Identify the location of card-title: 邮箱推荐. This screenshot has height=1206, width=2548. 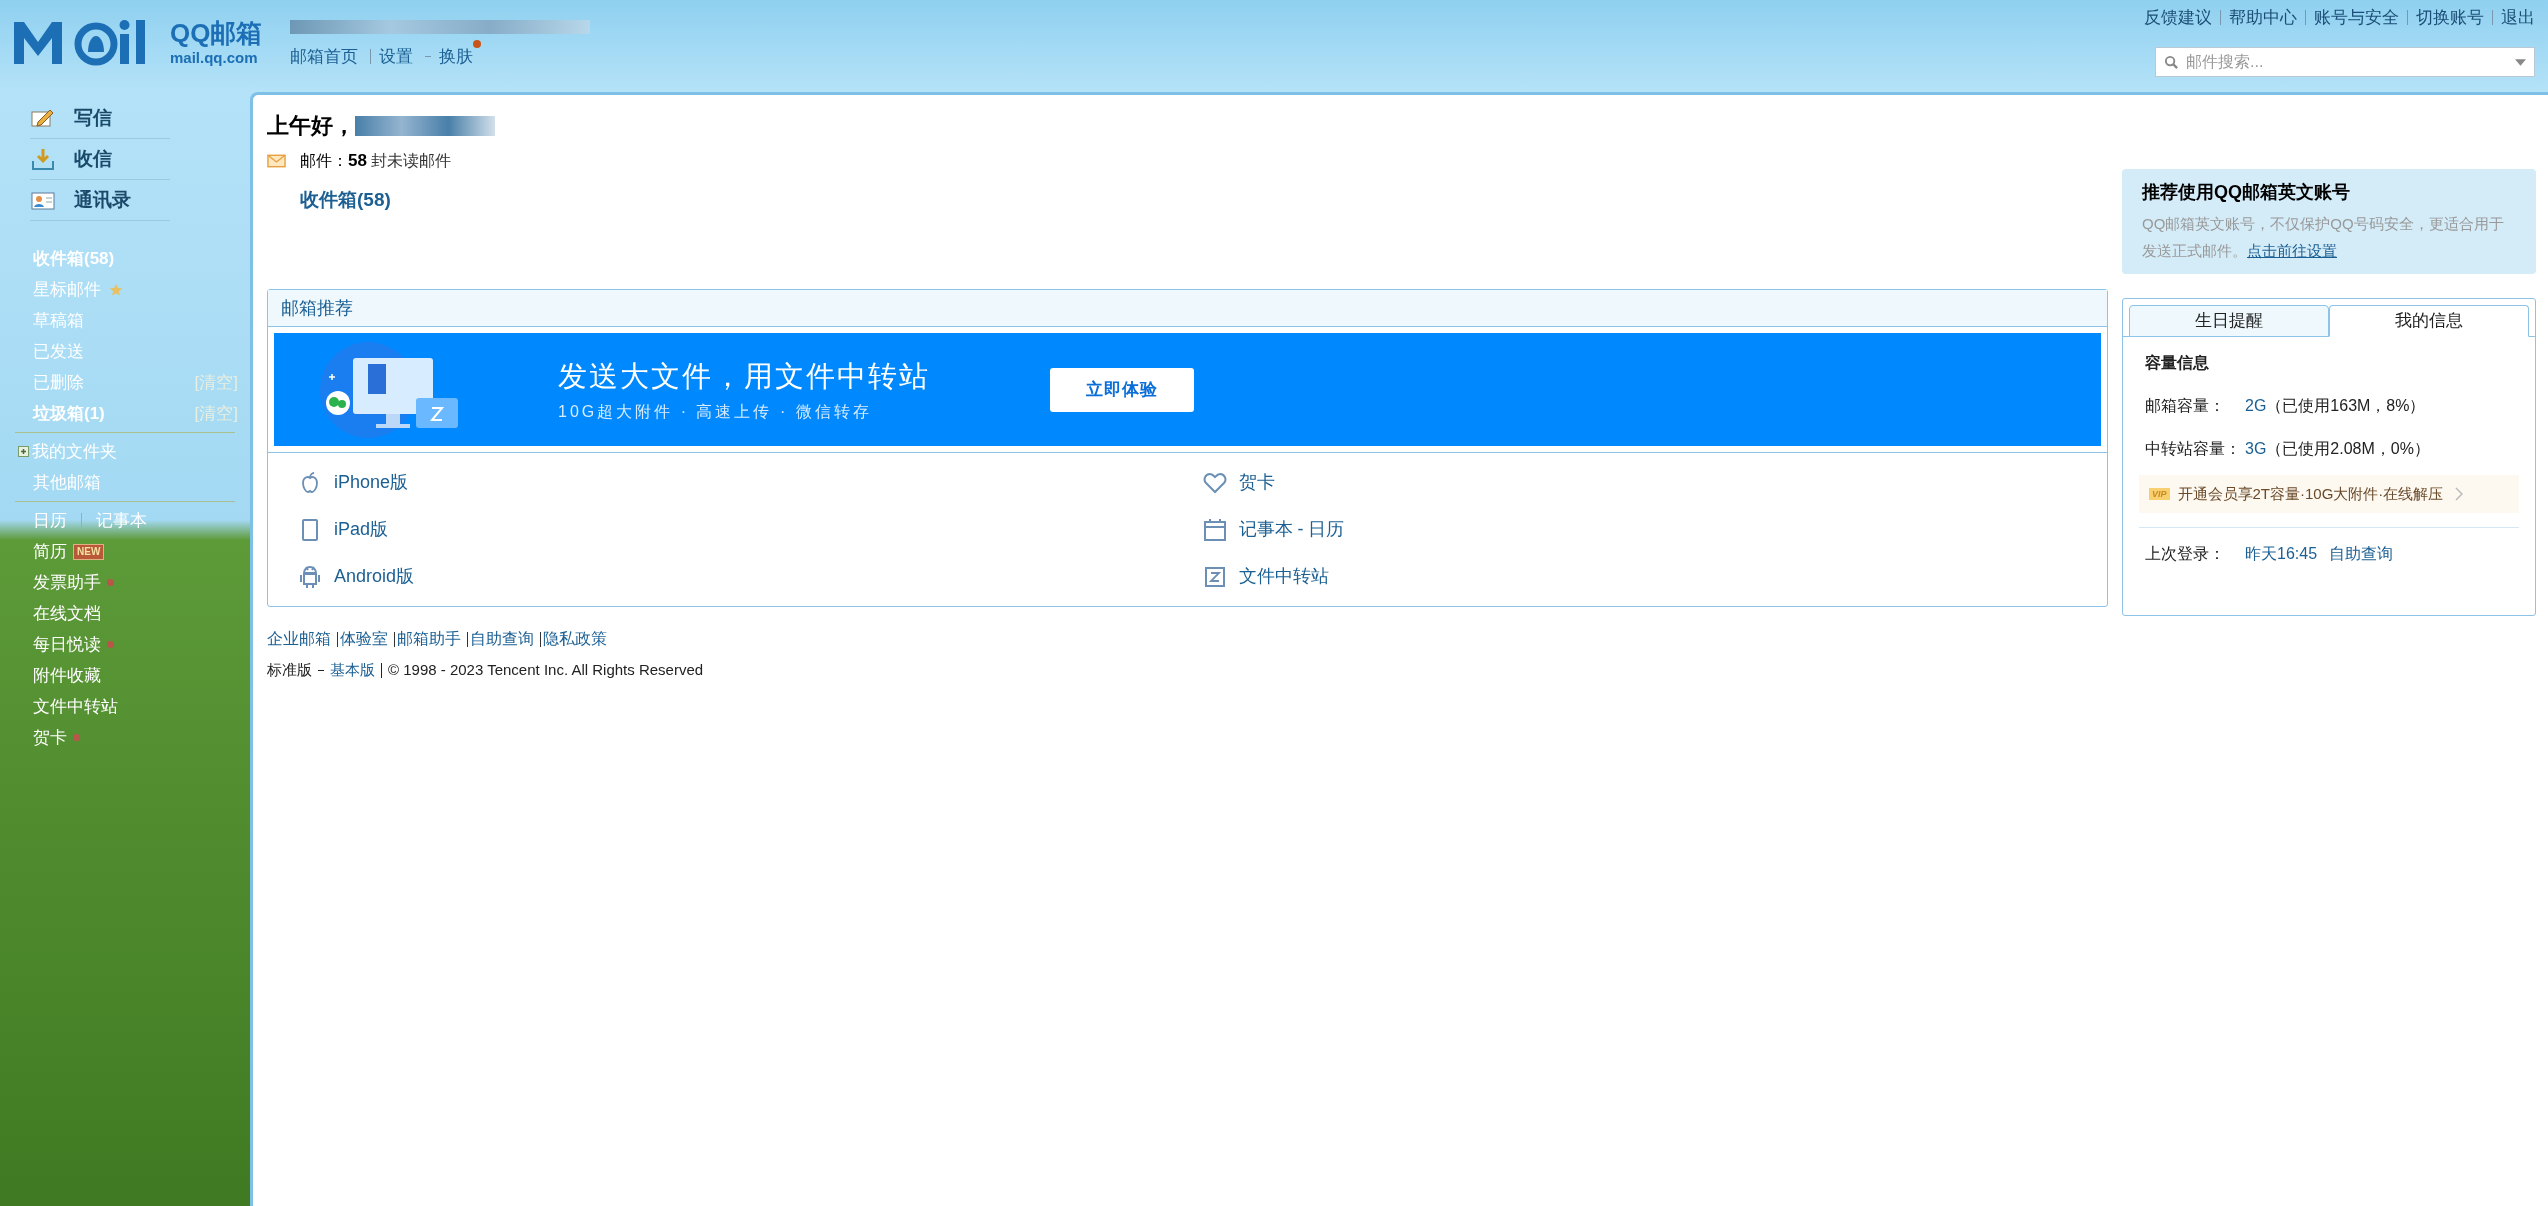
(1187, 308).